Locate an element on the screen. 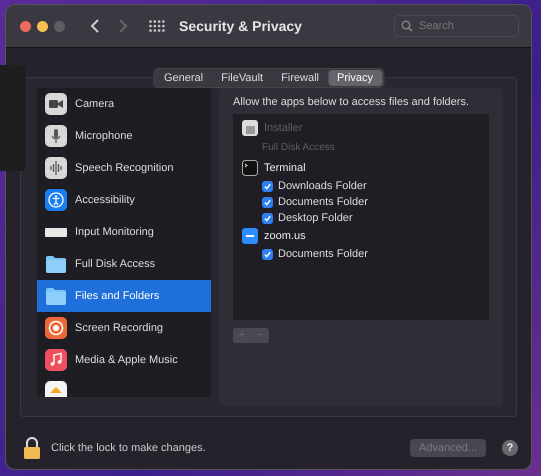 The height and width of the screenshot is (476, 541). installer-icon is located at coordinates (250, 128).